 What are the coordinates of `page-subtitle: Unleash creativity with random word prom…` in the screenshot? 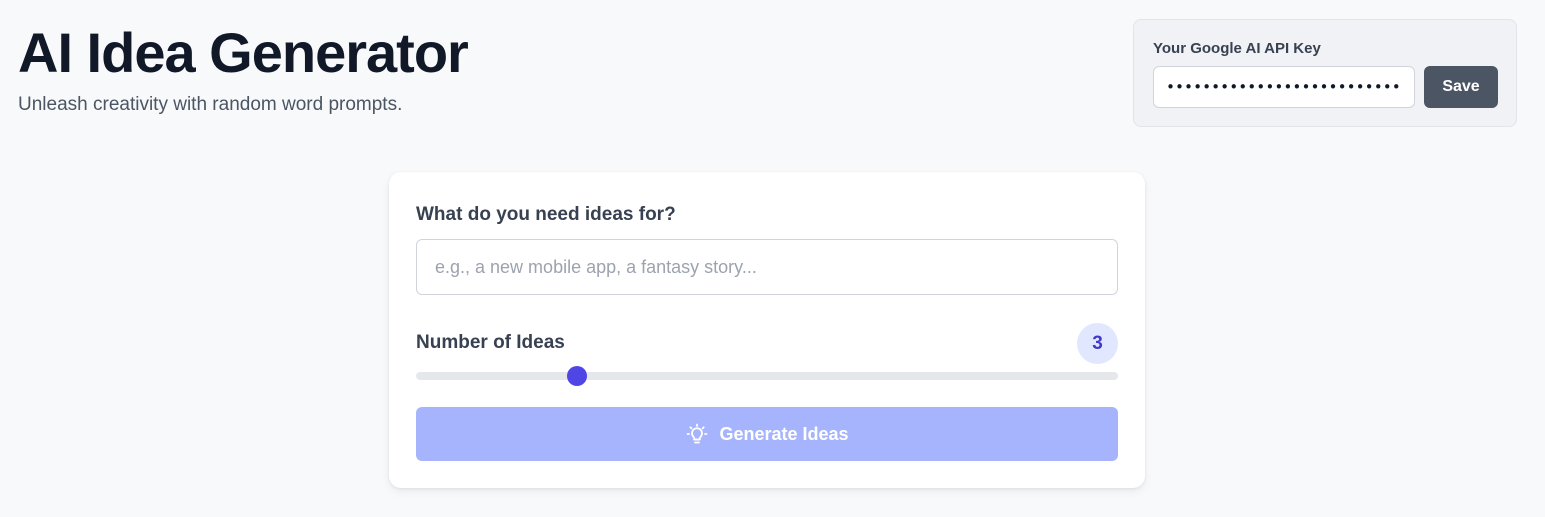 It's located at (210, 104).